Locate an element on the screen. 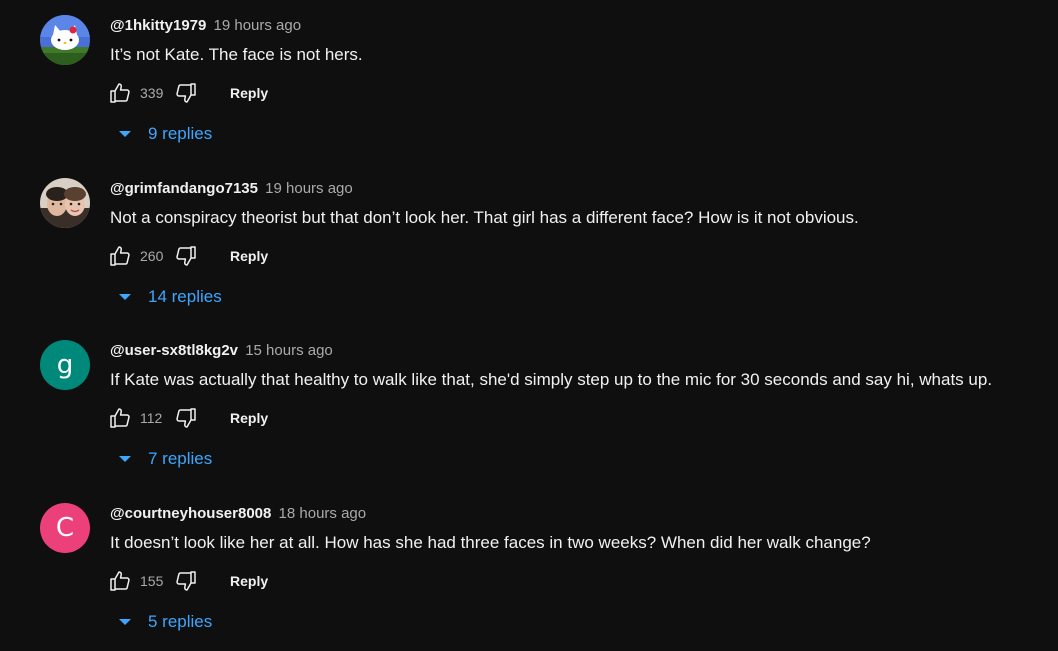 This screenshot has width=1058, height=651. comment-header: @grimfandango7135 19 hours ago is located at coordinates (231, 189).